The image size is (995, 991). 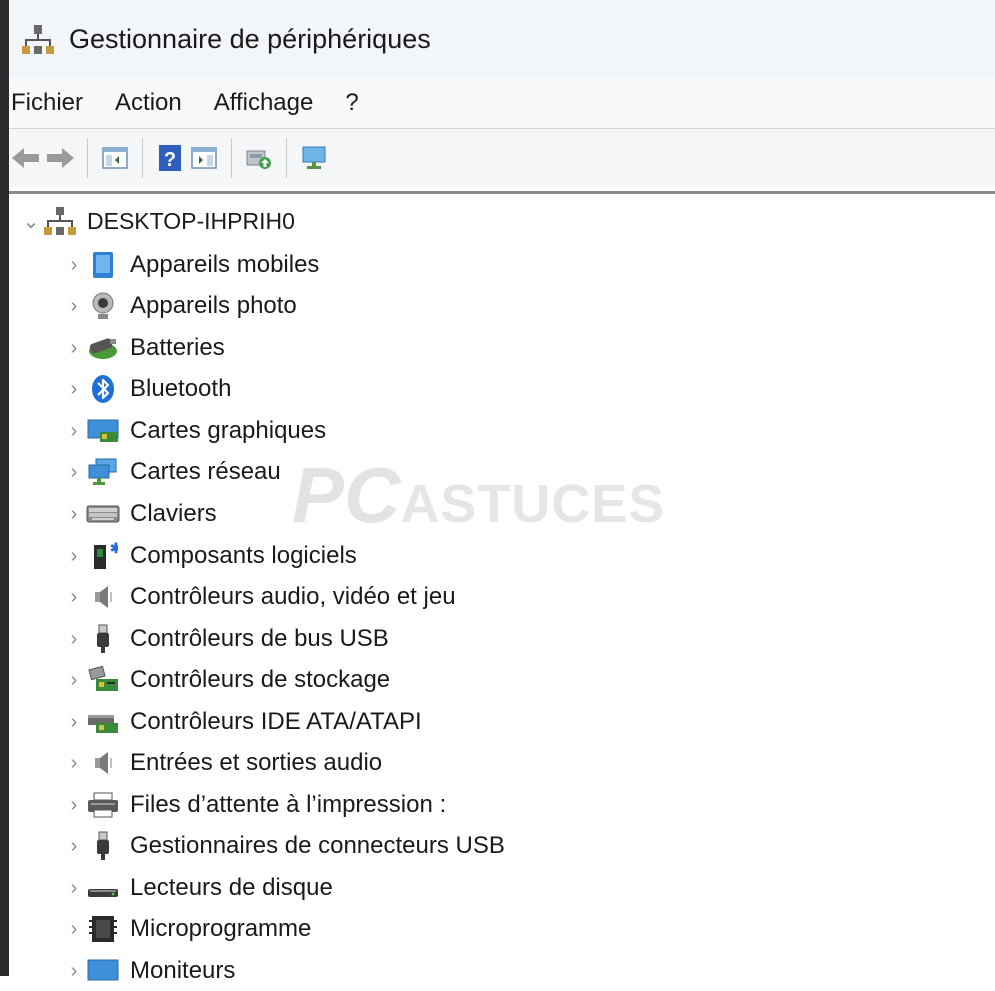 What do you see at coordinates (103, 680) in the screenshot?
I see `storage-controller-icon` at bounding box center [103, 680].